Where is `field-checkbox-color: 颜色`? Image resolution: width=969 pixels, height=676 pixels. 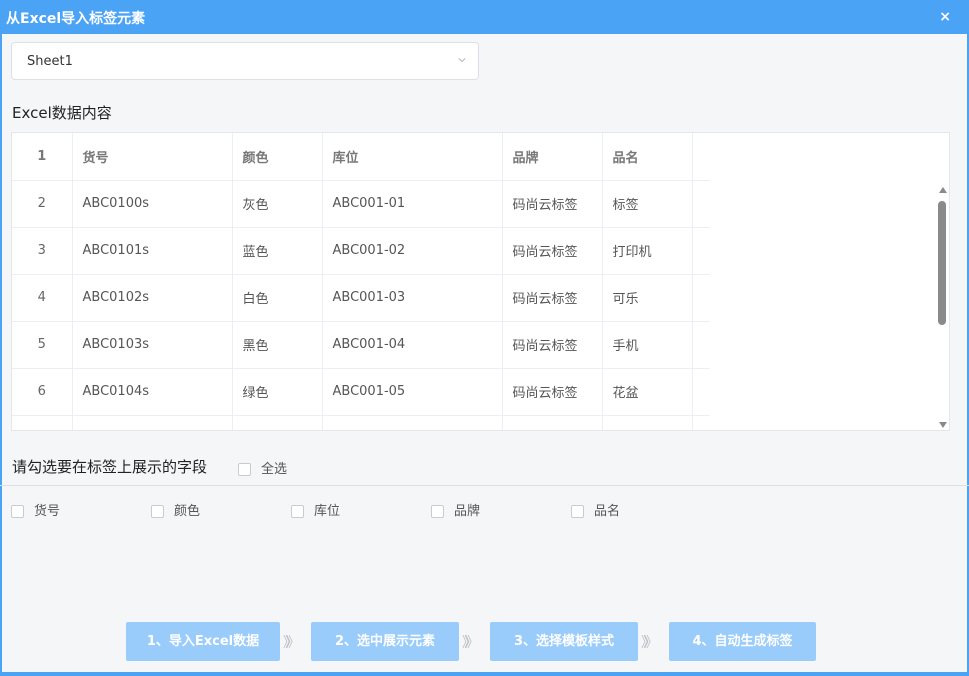 field-checkbox-color: 颜色 is located at coordinates (175, 509).